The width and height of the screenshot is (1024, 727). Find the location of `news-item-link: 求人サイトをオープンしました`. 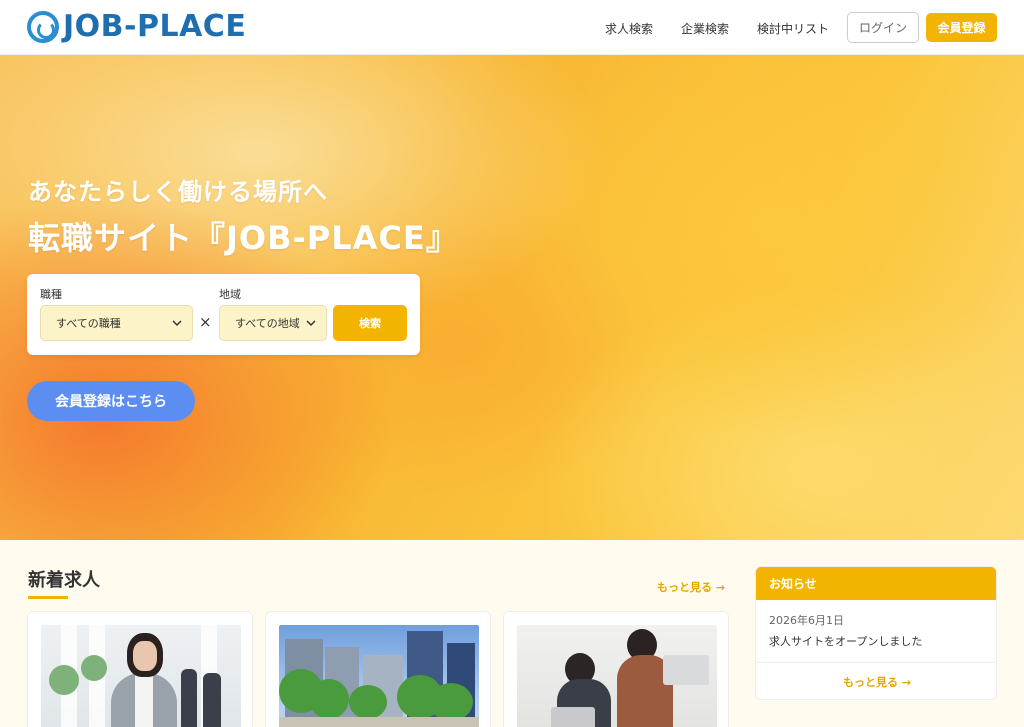

news-item-link: 求人サイトをオープンしました is located at coordinates (845, 641).